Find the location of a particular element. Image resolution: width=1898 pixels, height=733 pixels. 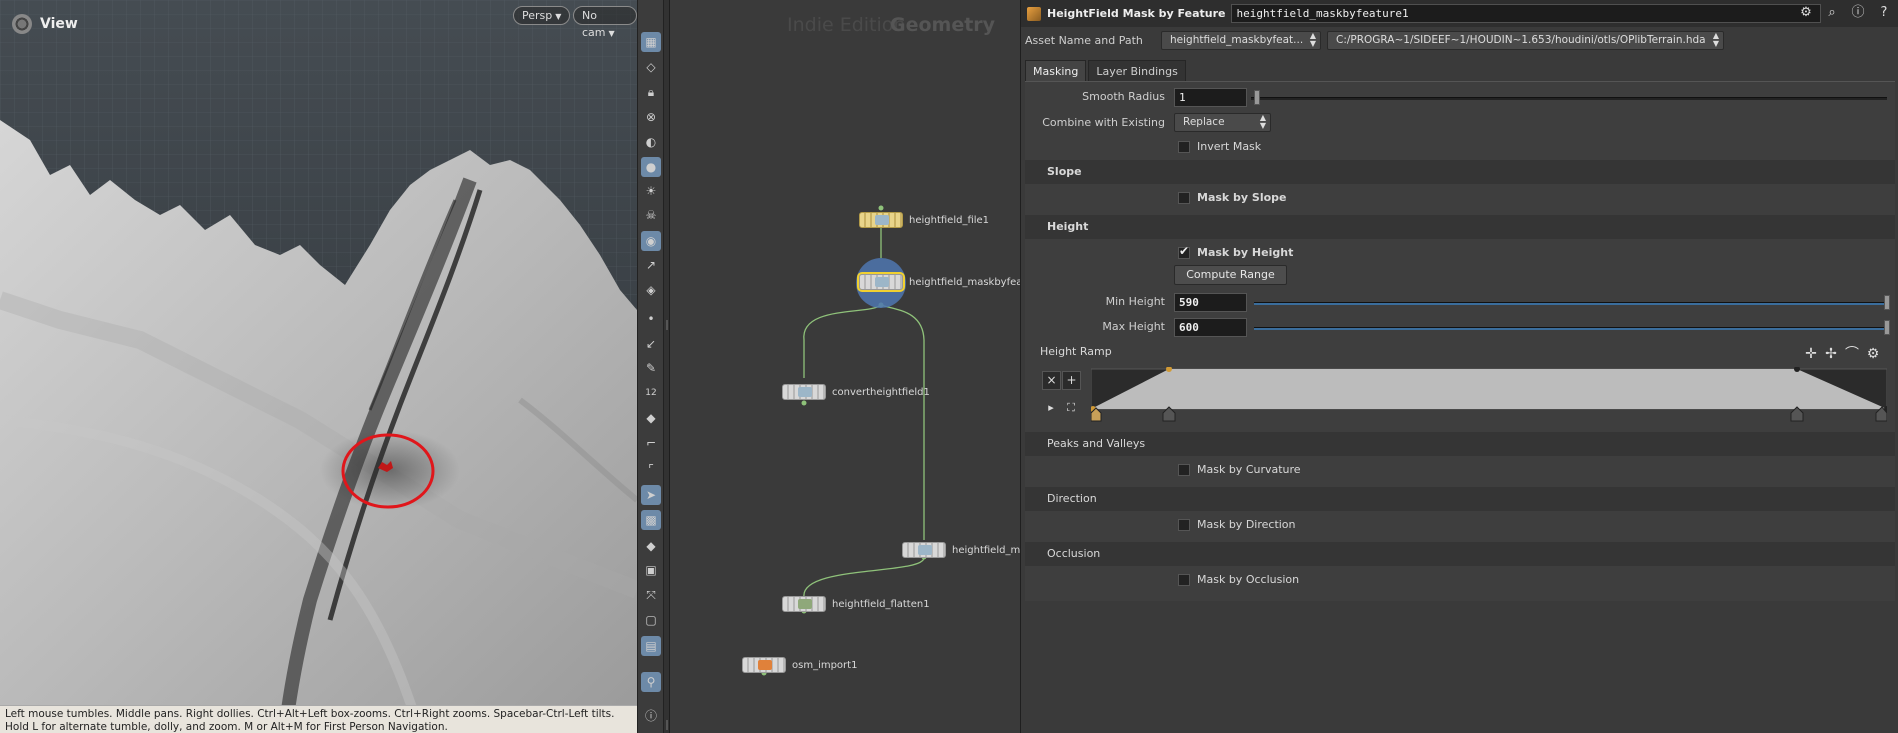

node-osm-import1: osm_import1 is located at coordinates (799, 665).